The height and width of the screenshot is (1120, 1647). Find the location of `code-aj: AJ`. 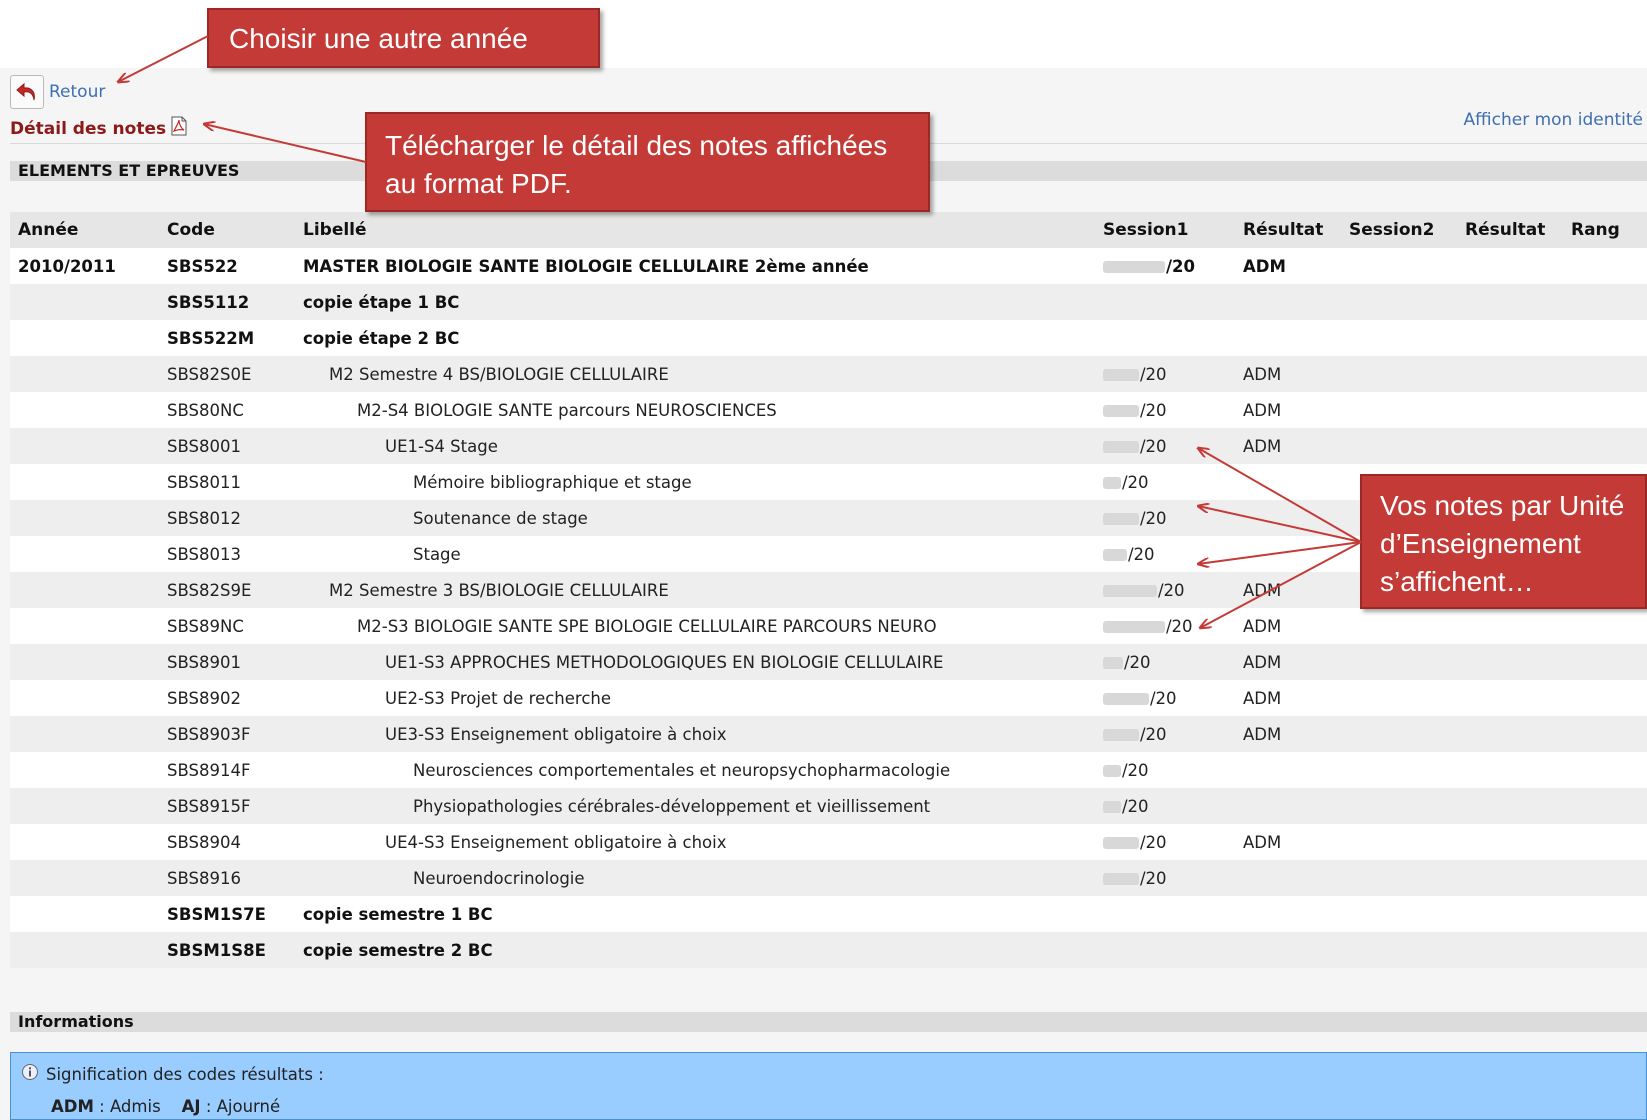

code-aj: AJ is located at coordinates (191, 1106).